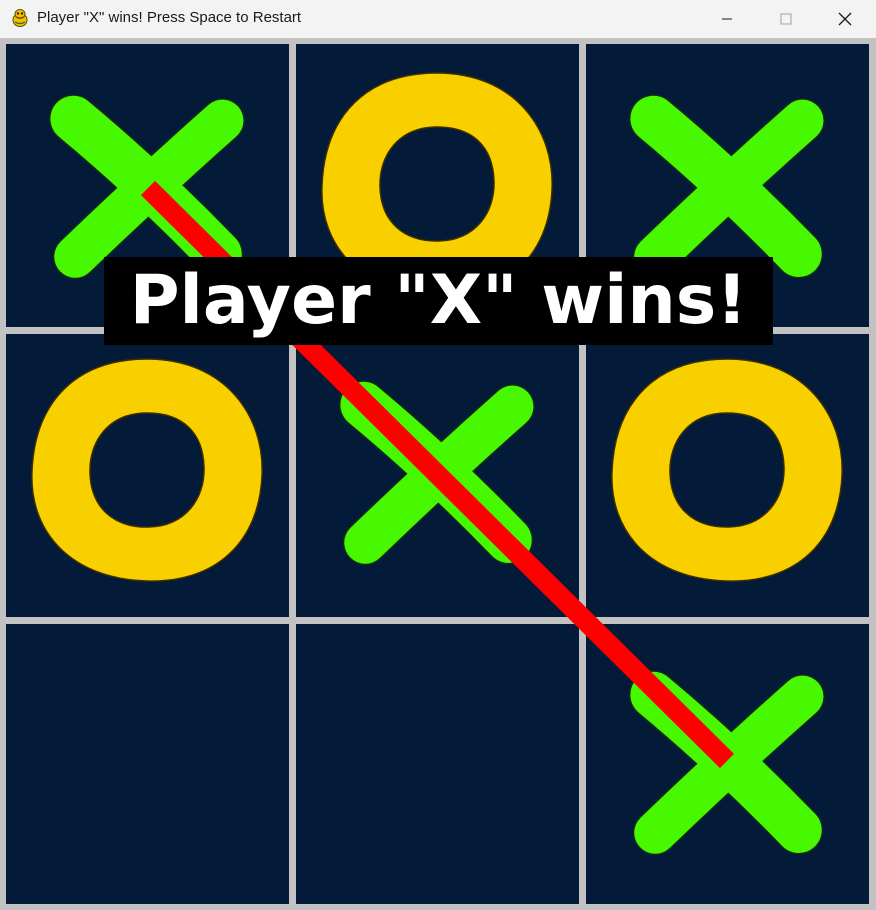  I want to click on maximize-button, so click(786, 19).